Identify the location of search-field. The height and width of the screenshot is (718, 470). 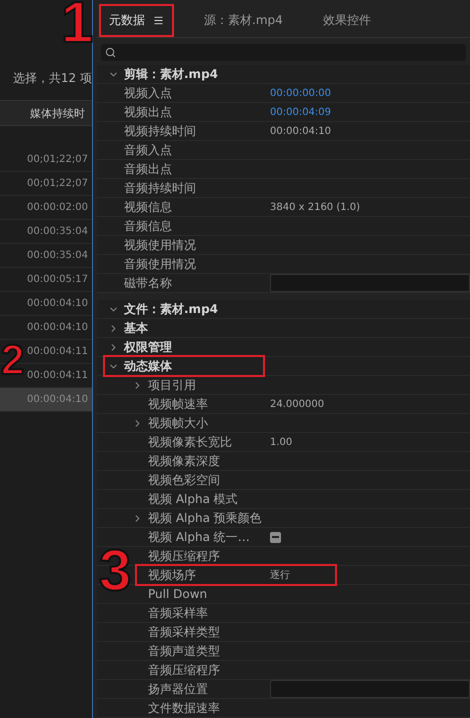
(283, 52).